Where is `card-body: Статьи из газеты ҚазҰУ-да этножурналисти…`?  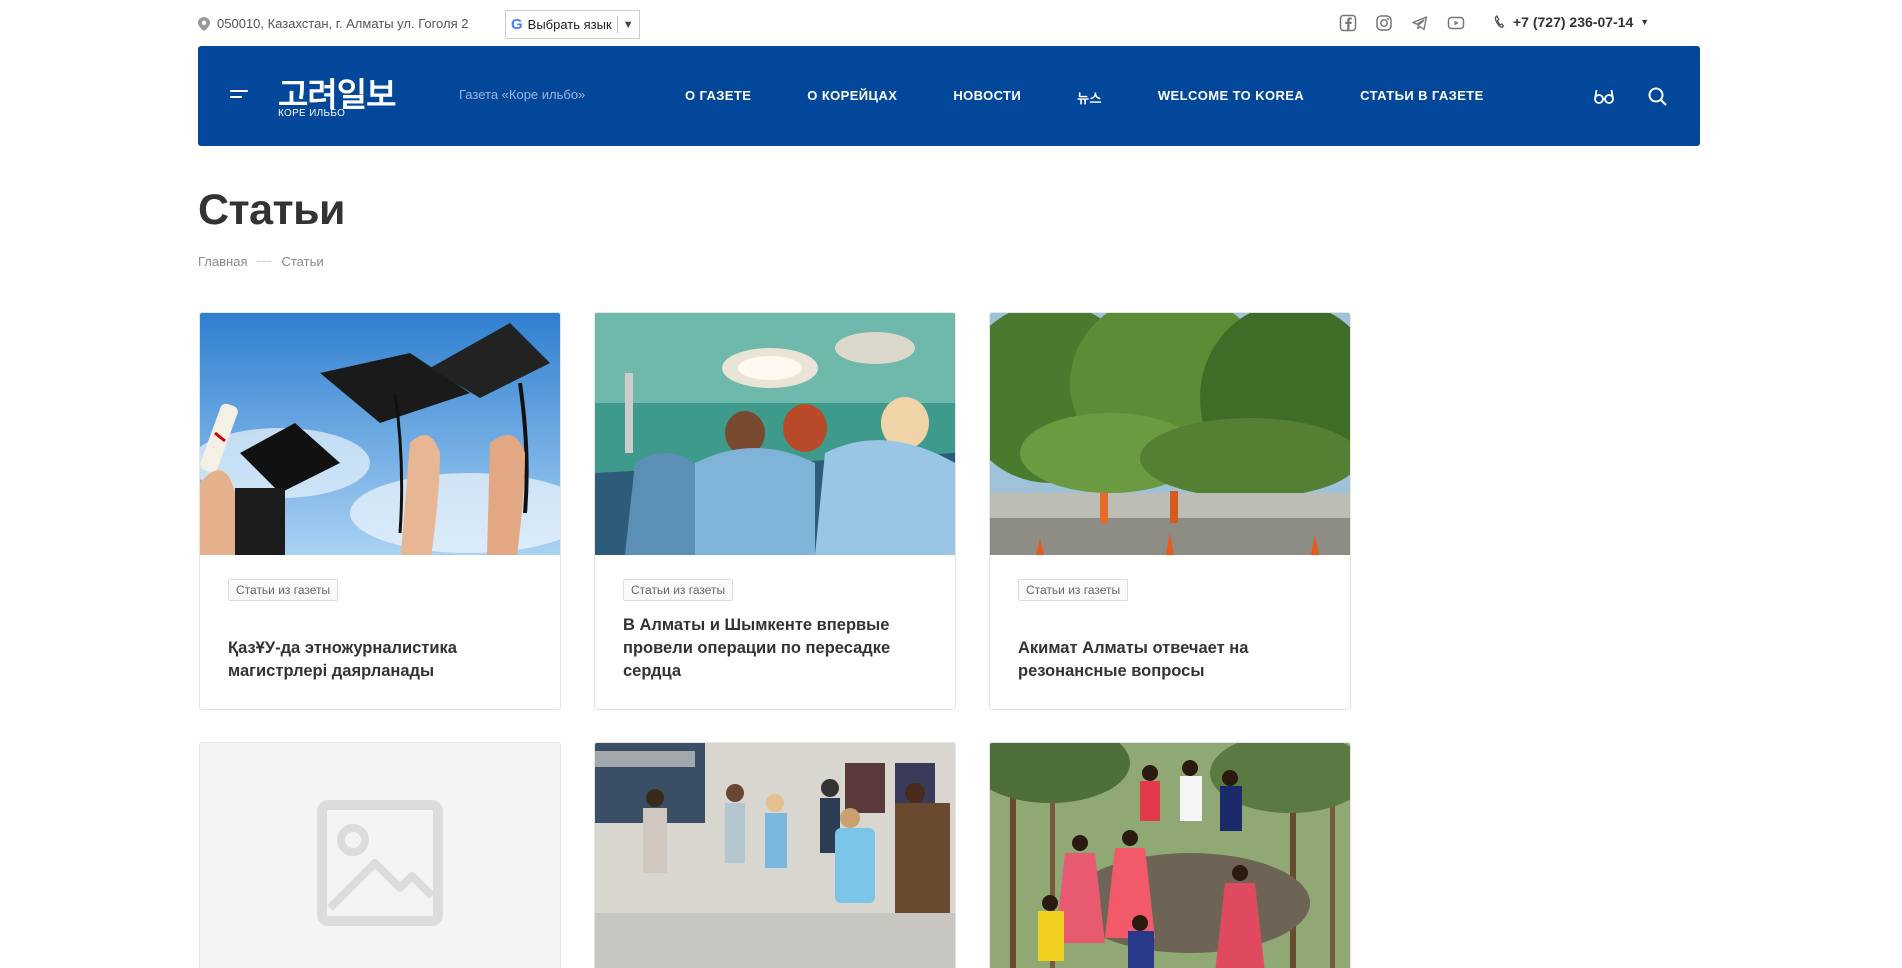
card-body: Статьи из газеты ҚазҰУ-да этножурналисти… is located at coordinates (380, 632).